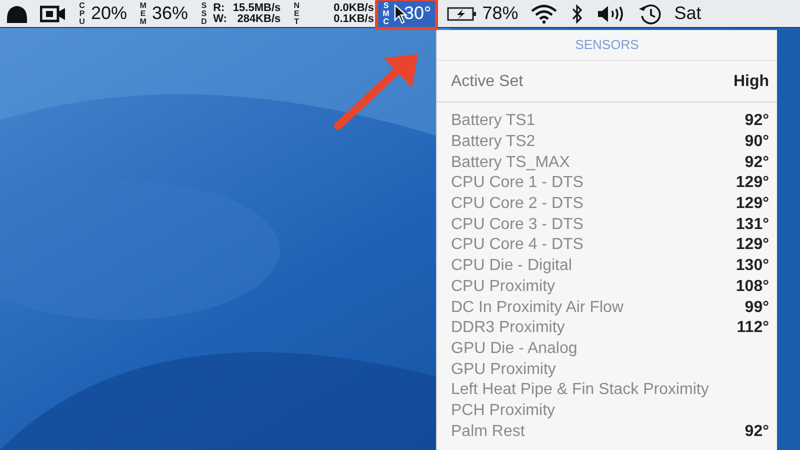 The height and width of the screenshot is (450, 800). What do you see at coordinates (462, 14) in the screenshot?
I see `battery-icon` at bounding box center [462, 14].